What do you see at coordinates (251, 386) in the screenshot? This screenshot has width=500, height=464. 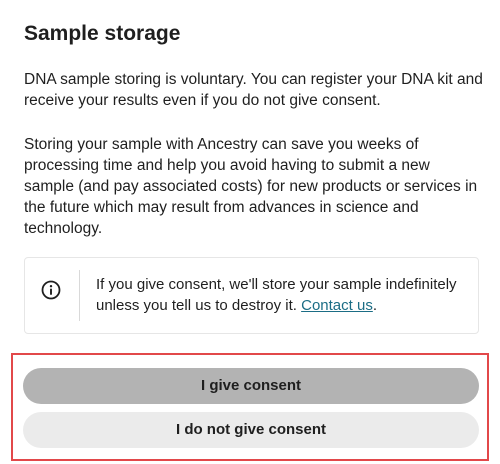 I see `give-consent-button: I give consent` at bounding box center [251, 386].